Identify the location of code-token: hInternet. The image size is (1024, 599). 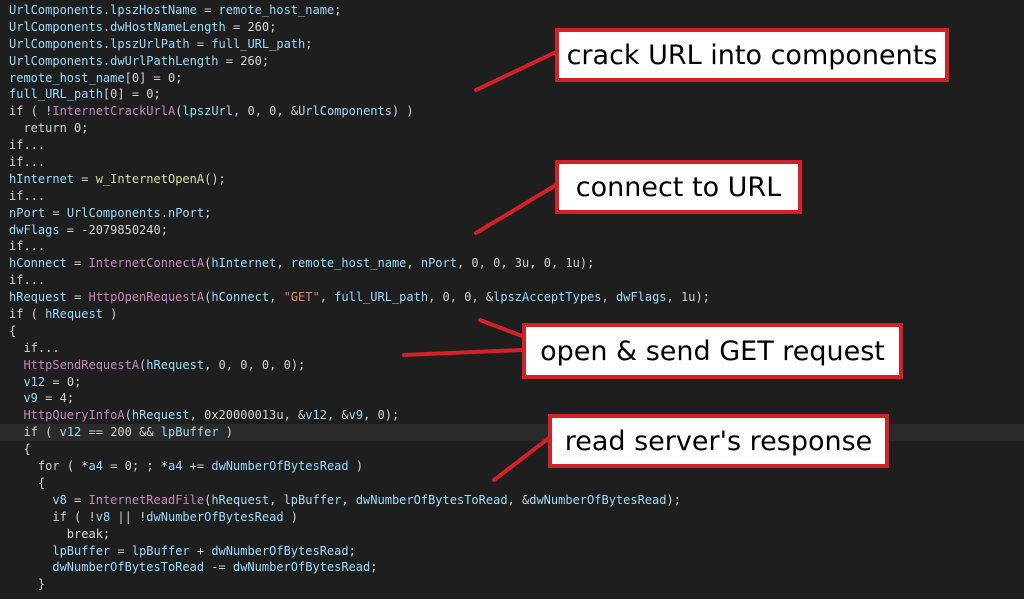
(42, 178).